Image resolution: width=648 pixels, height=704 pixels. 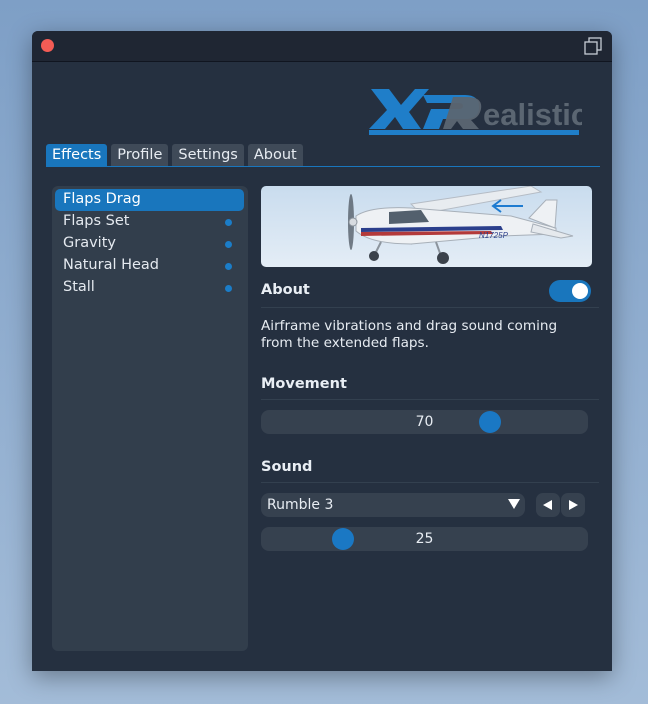 I want to click on sound-volume-slider: 25, so click(x=424, y=539).